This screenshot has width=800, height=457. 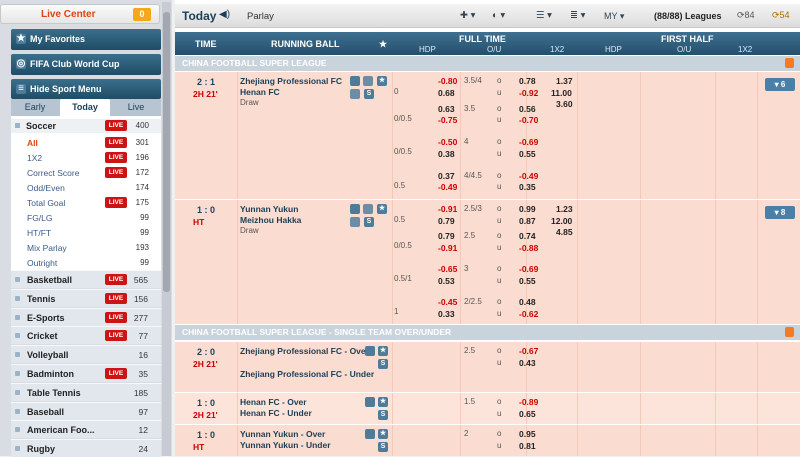 What do you see at coordinates (564, 104) in the screenshot?
I see `odds-x: 3.60` at bounding box center [564, 104].